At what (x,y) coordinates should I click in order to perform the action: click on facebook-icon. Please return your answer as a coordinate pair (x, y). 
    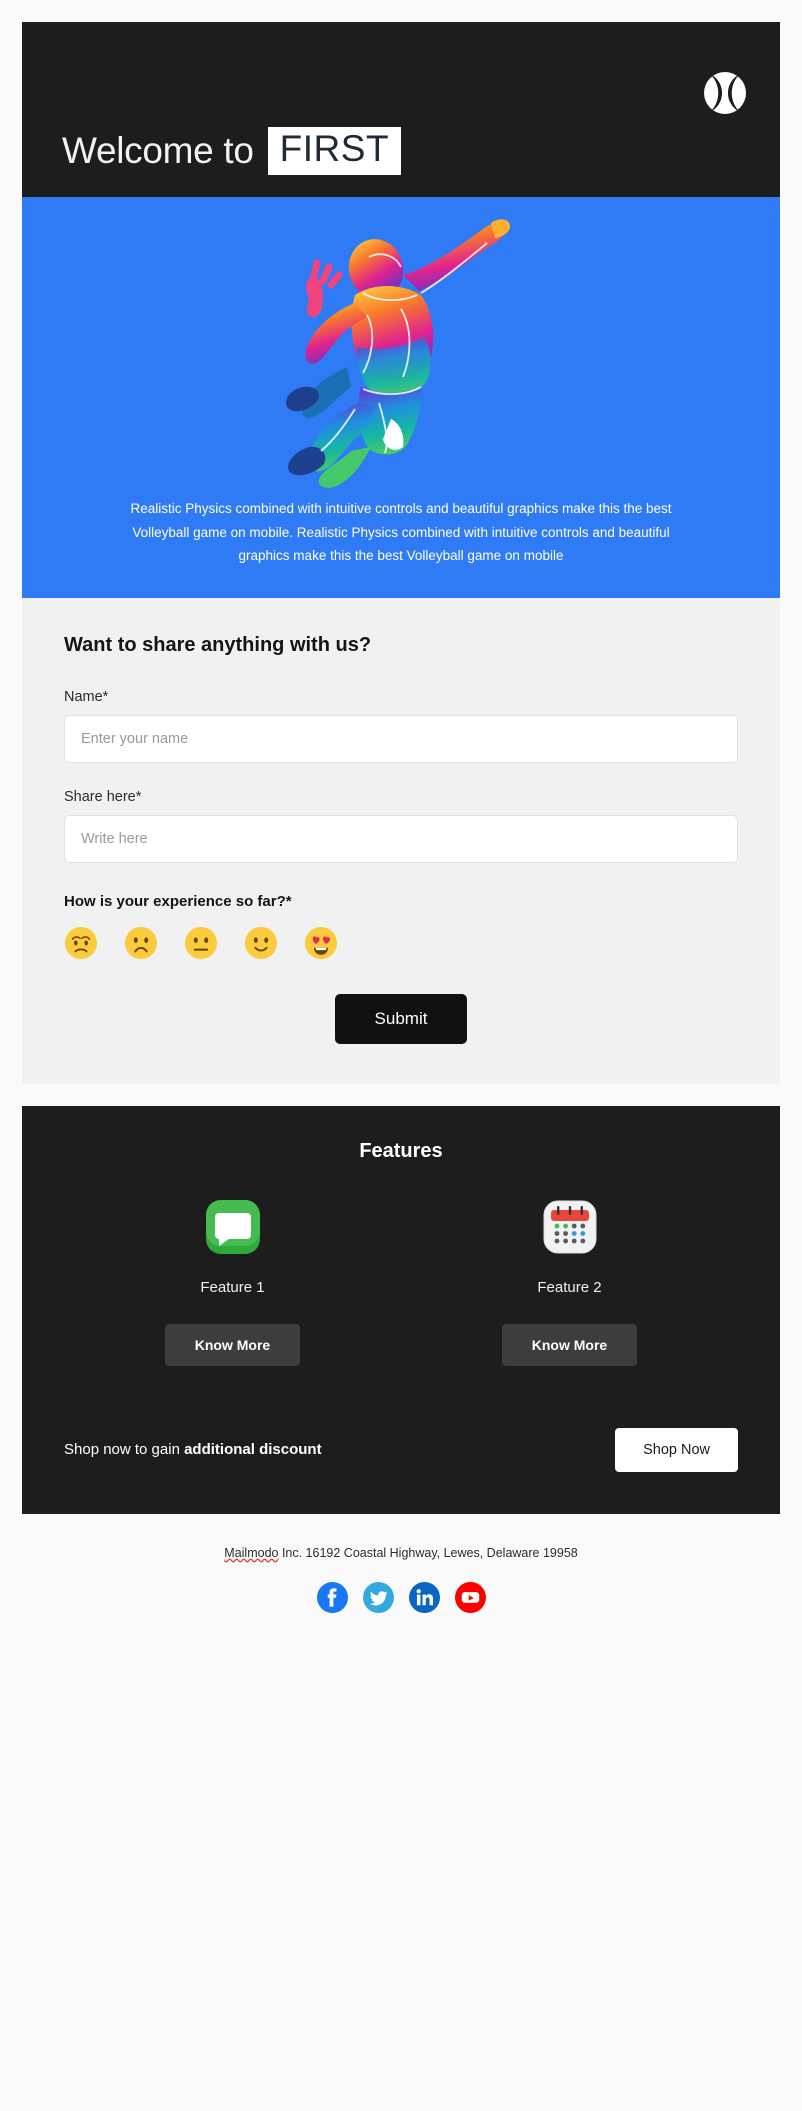
    Looking at the image, I should click on (332, 1597).